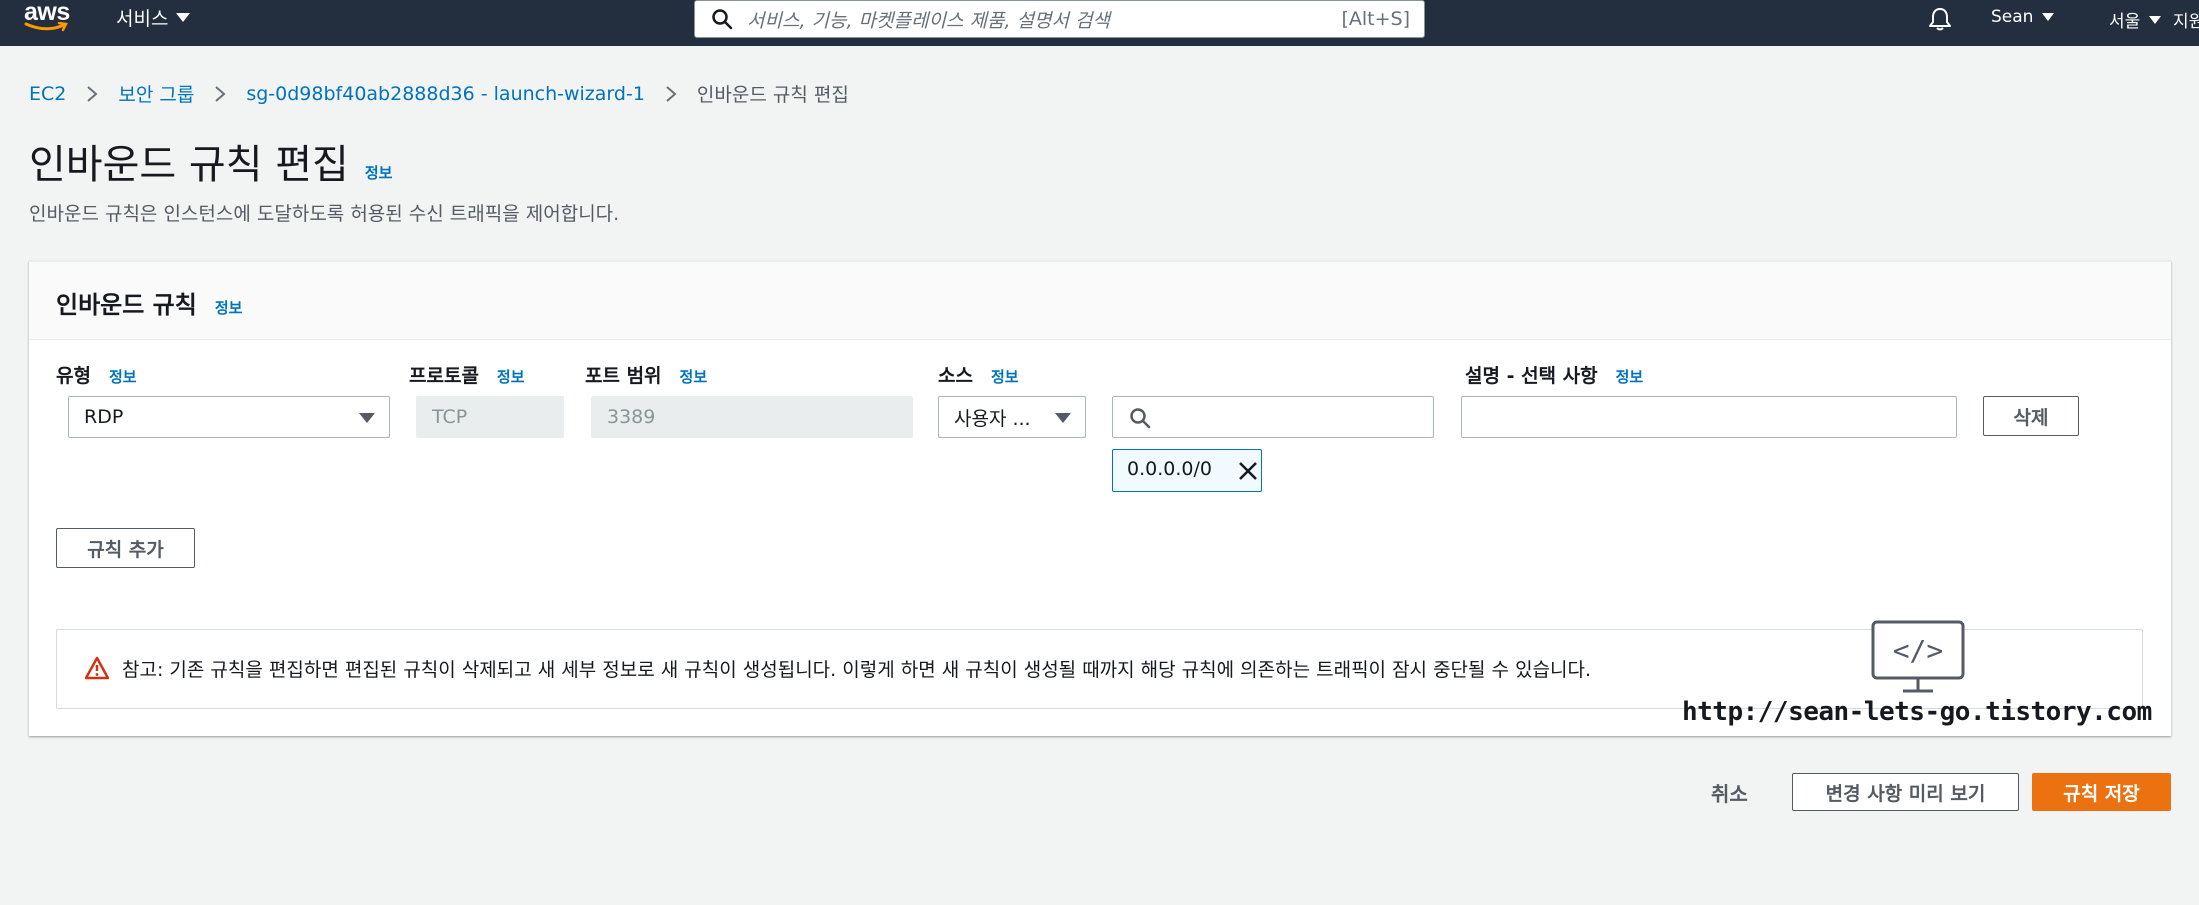 The width and height of the screenshot is (2199, 905). I want to click on page-title-text: 인바운드 규칙 편집, so click(189, 165).